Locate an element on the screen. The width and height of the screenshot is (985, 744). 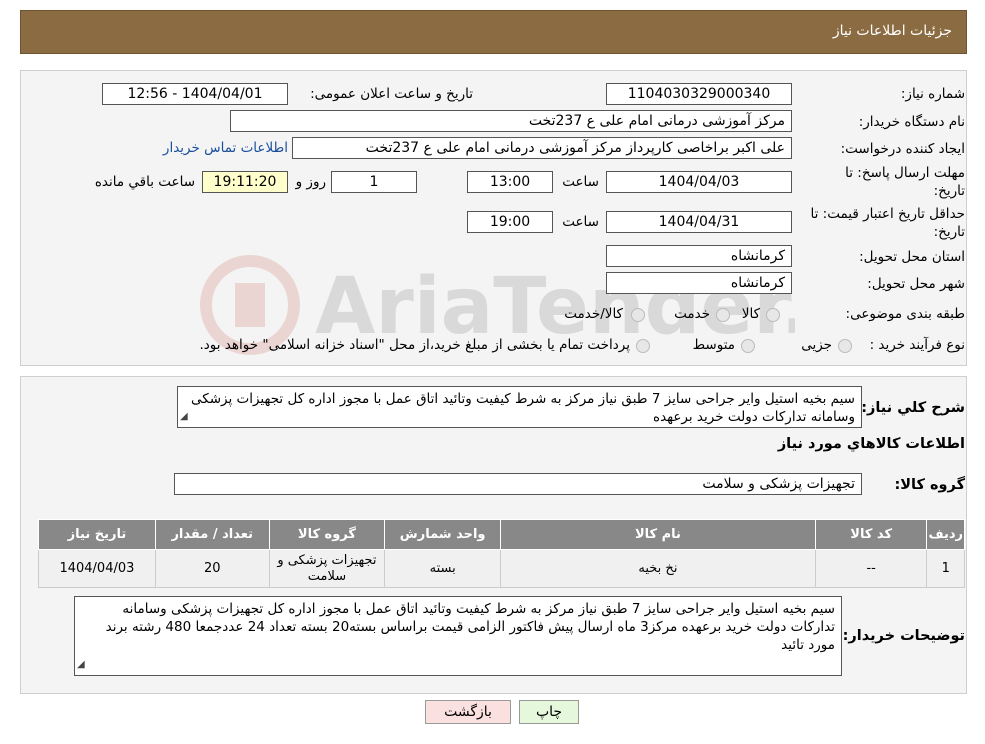
deadline-label-line2: تاریخ: is located at coordinates (949, 191).